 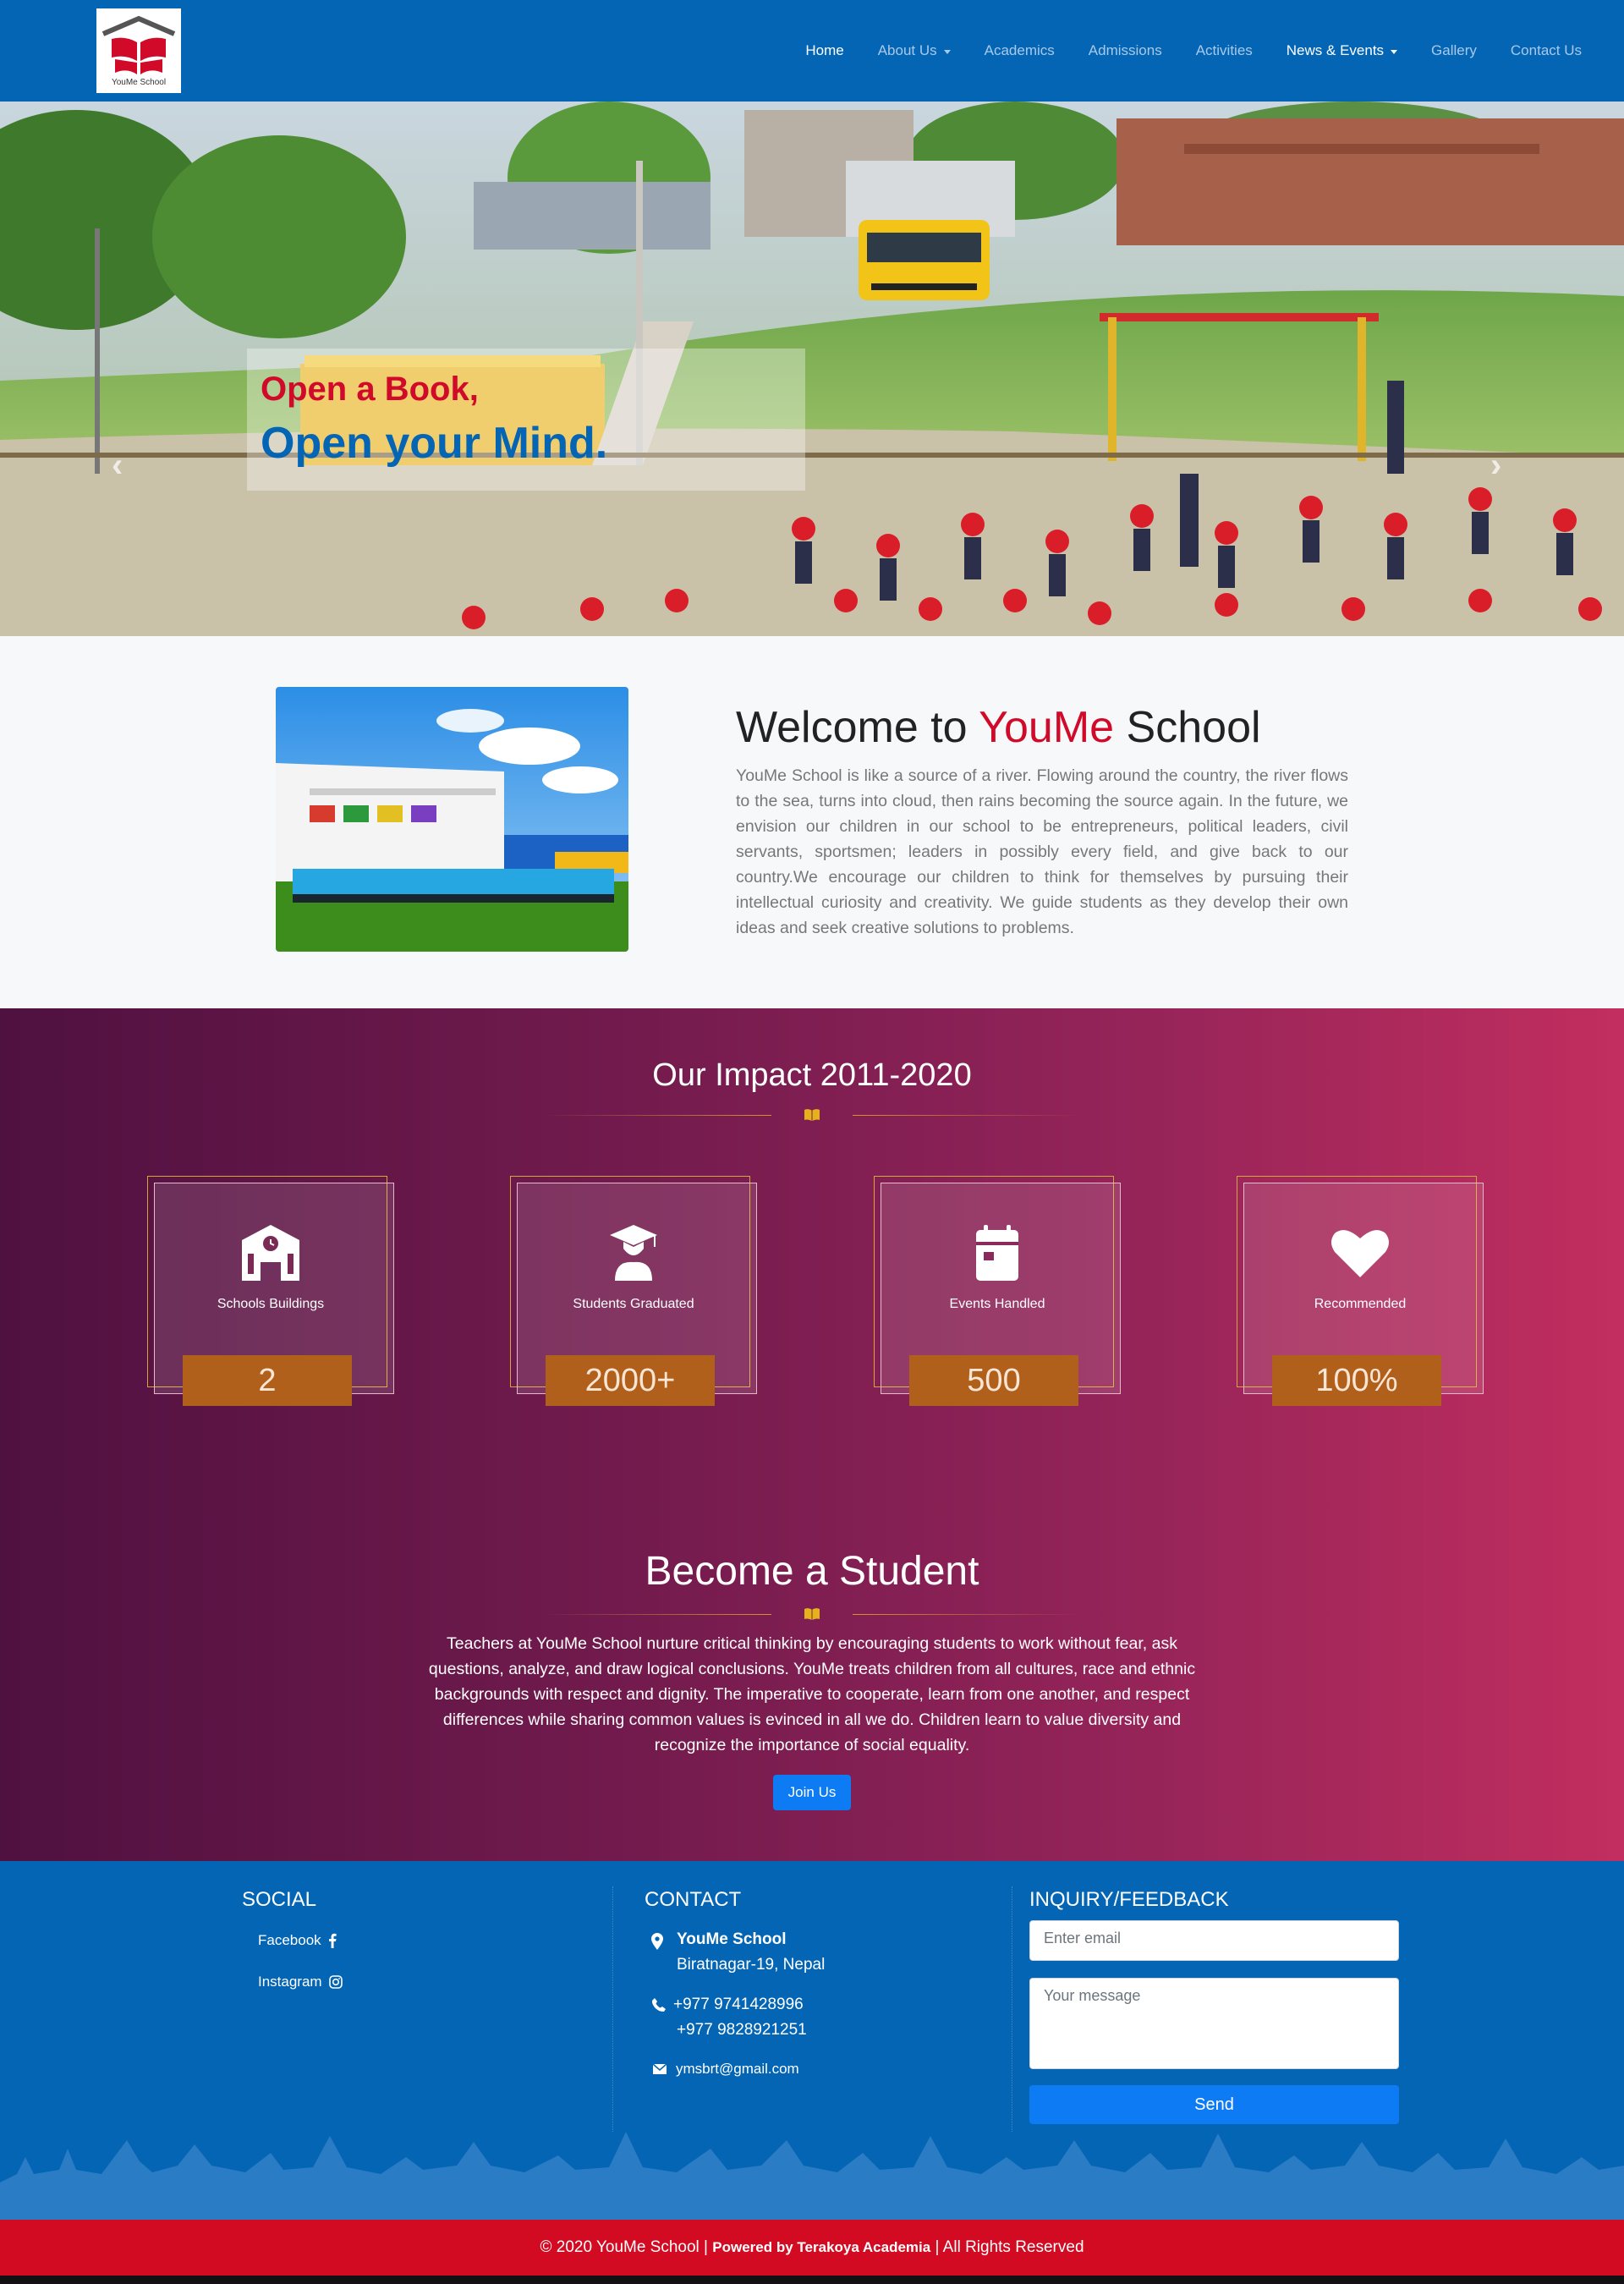 I want to click on message-field: Your message, so click(x=1214, y=2024).